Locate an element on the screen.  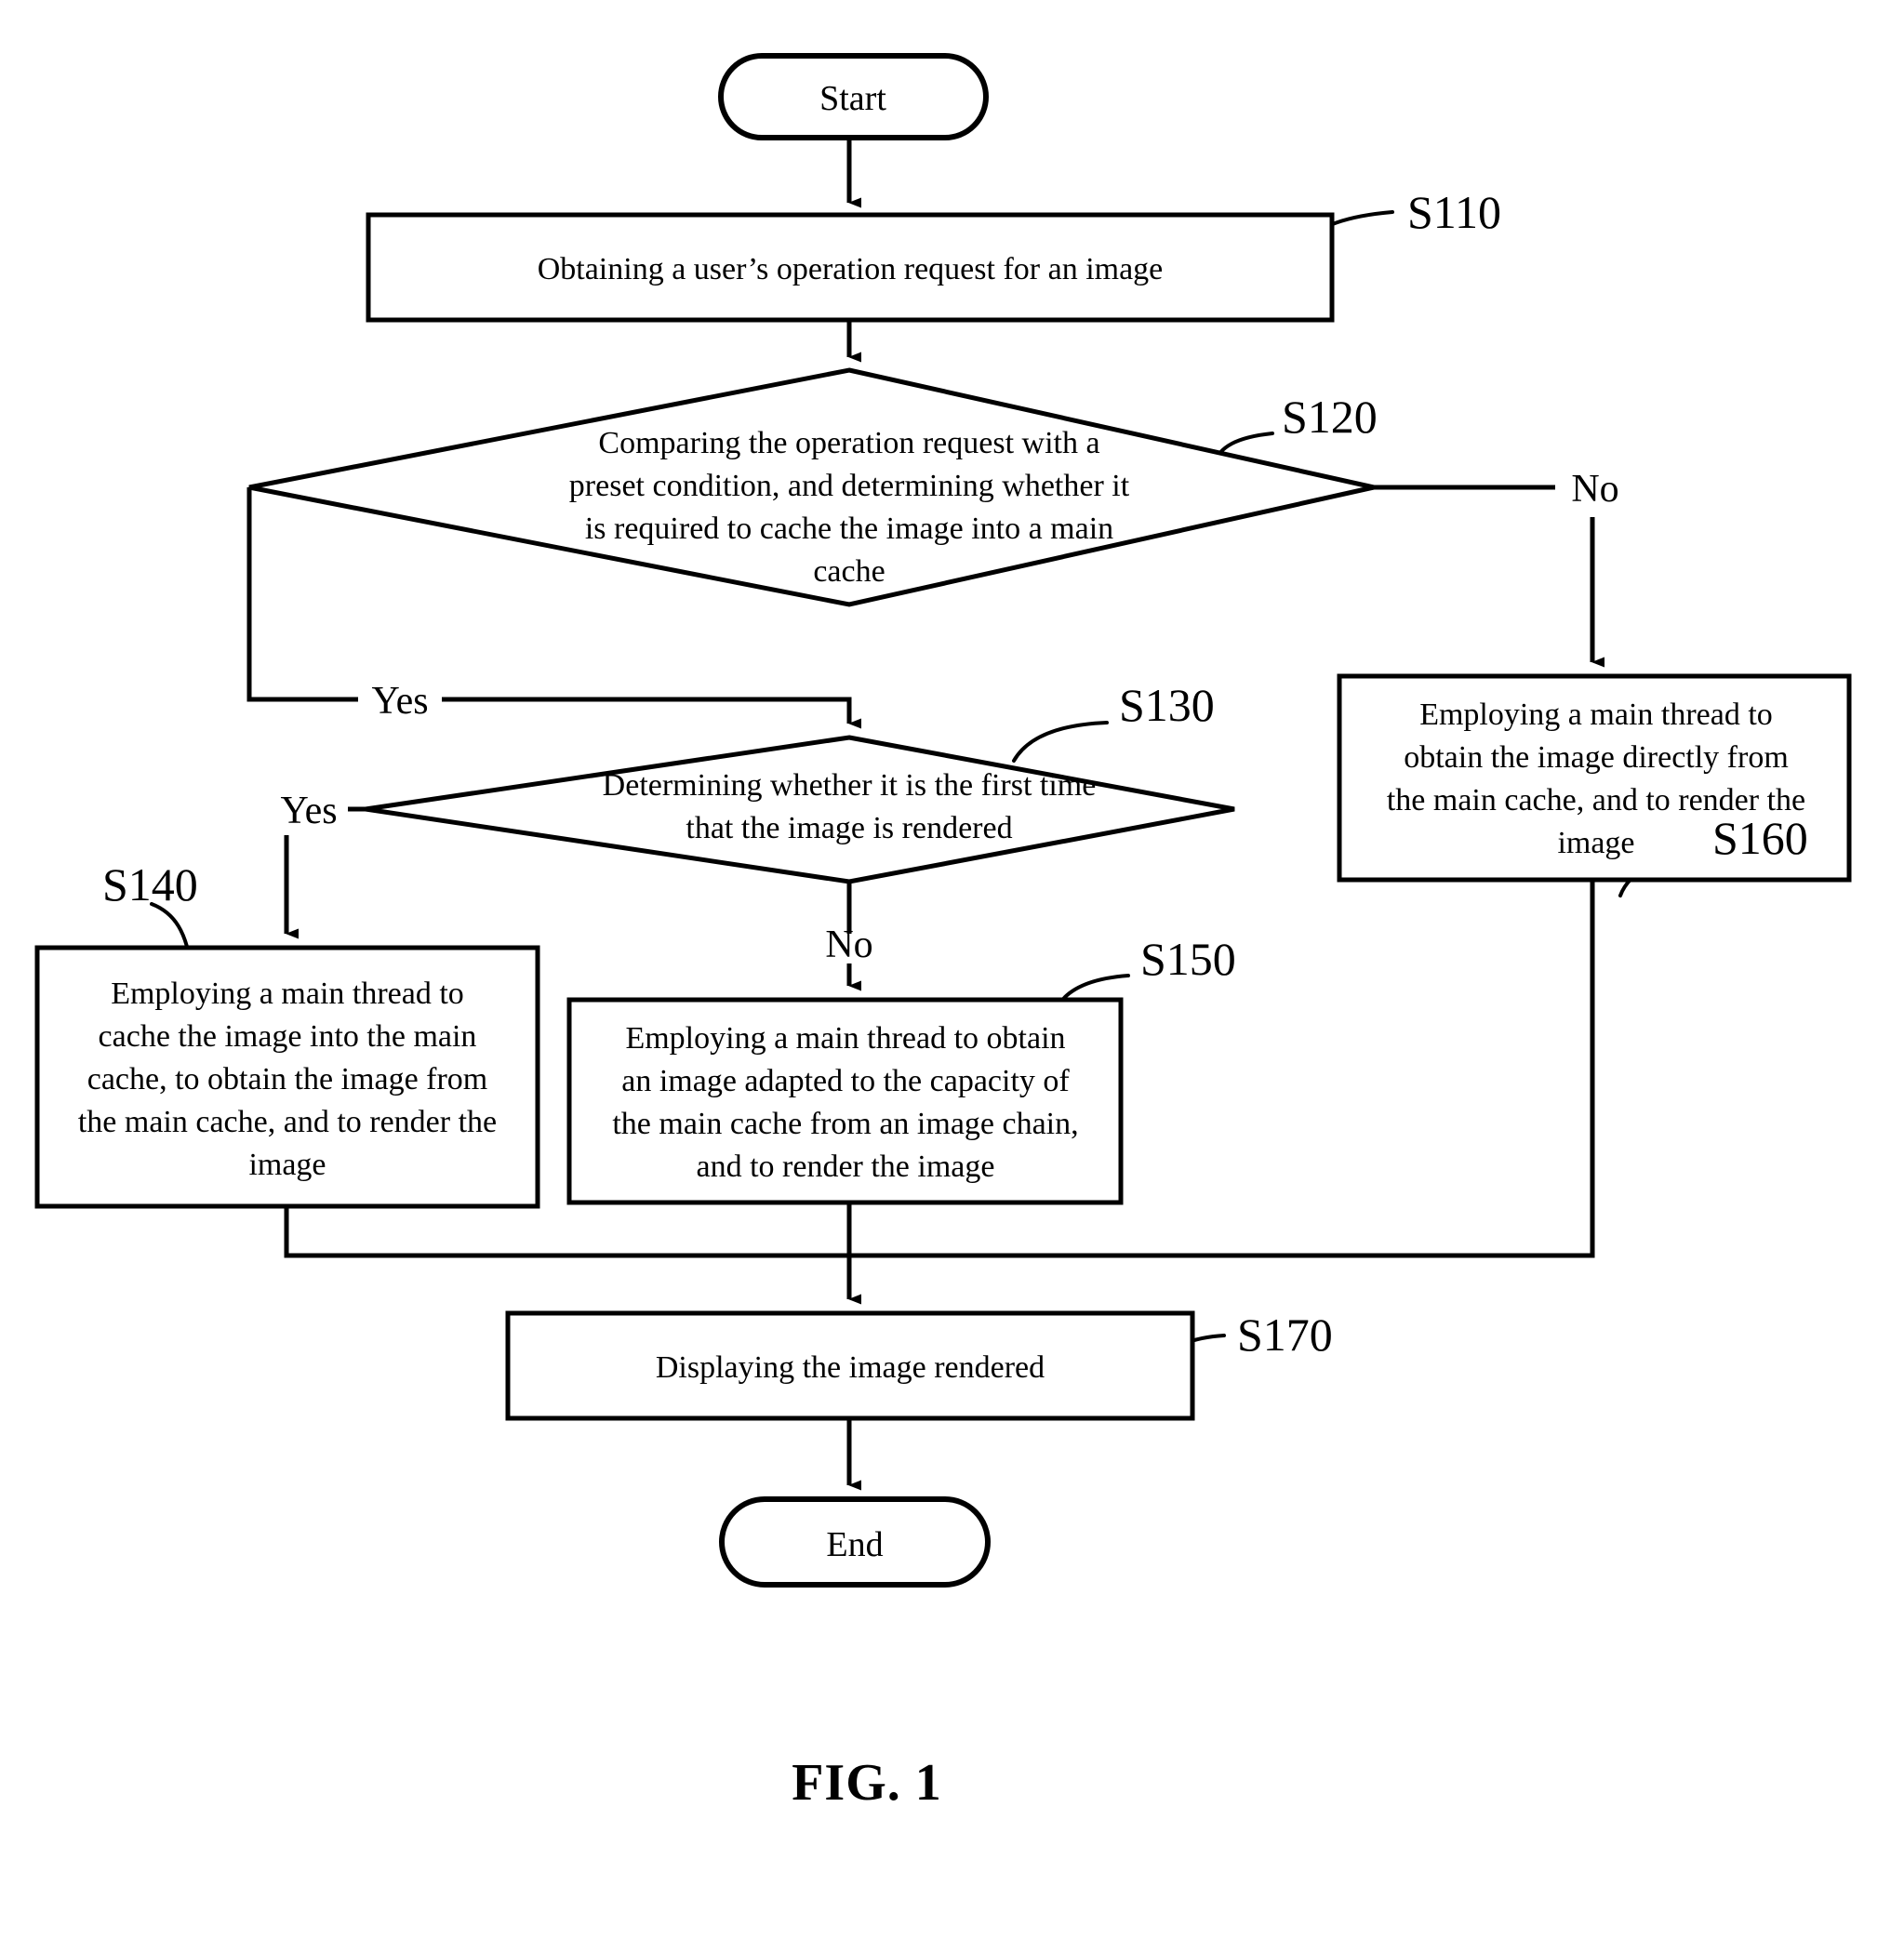
s130-text-line-1: Determining whether it is the first time is located at coordinates (850, 785).